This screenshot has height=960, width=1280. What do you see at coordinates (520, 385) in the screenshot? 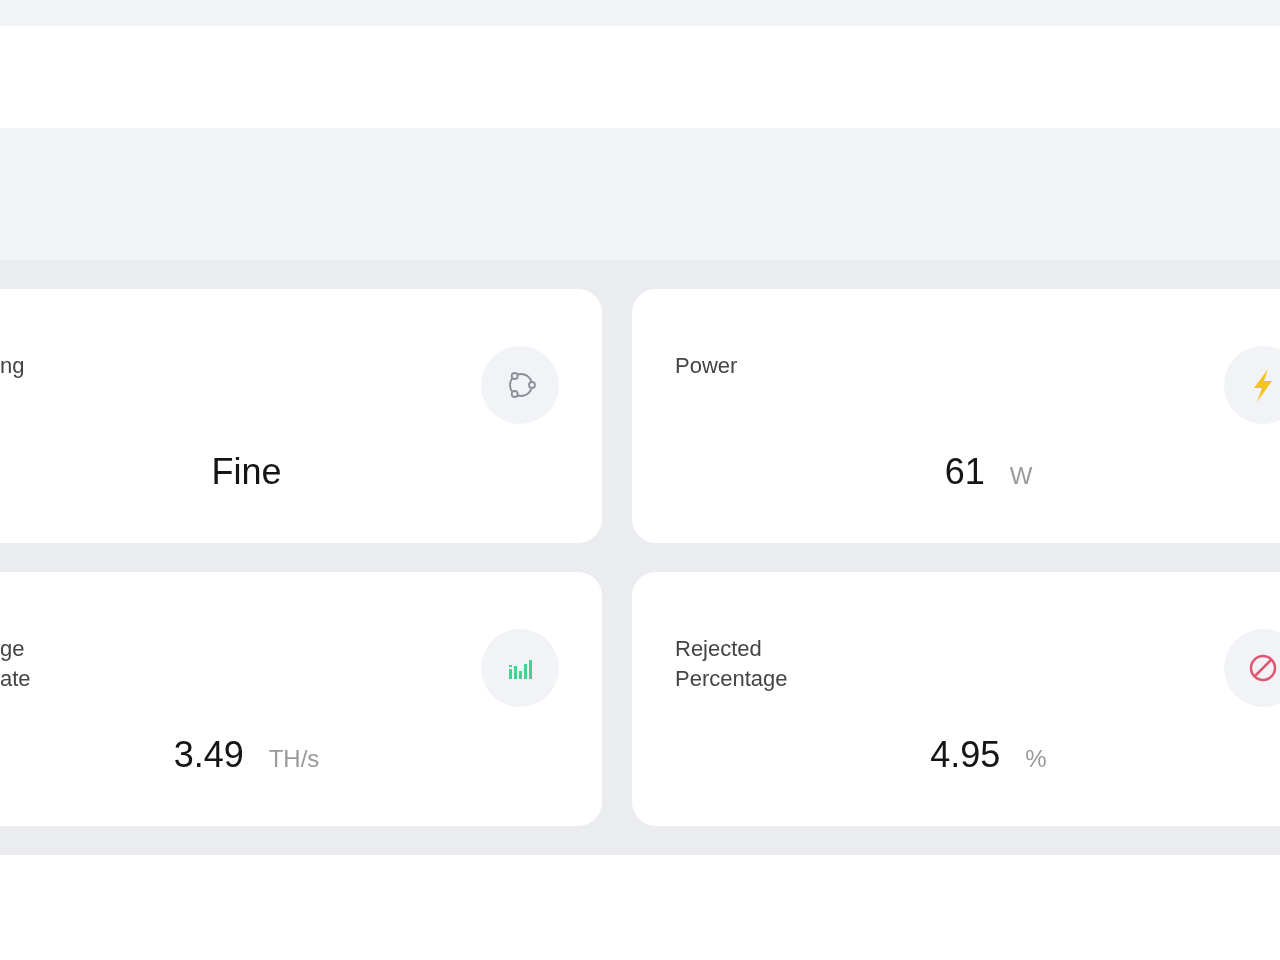
I see `connected-nodes-icon` at bounding box center [520, 385].